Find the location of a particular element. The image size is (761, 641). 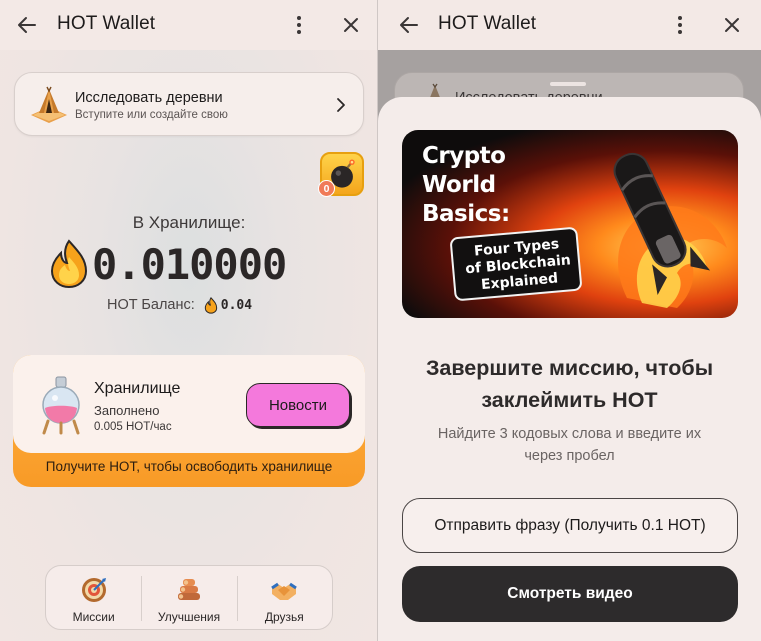

vault-amount-row: 0.010000 is located at coordinates (167, 264).